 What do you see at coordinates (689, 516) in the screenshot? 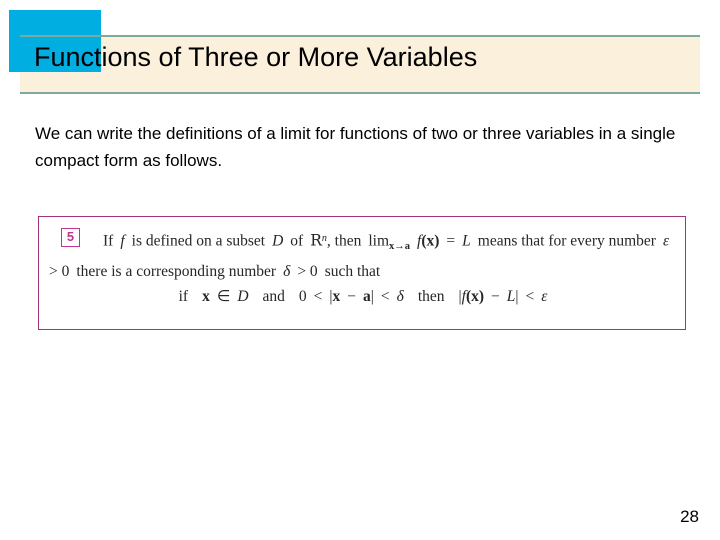
I see `page-number: 28` at bounding box center [689, 516].